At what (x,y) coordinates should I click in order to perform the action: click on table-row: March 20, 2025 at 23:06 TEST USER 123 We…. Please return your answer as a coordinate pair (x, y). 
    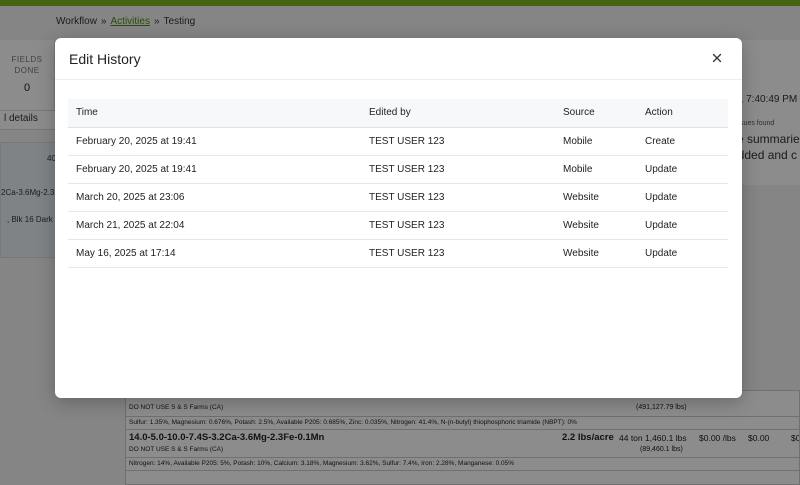
    Looking at the image, I should click on (398, 197).